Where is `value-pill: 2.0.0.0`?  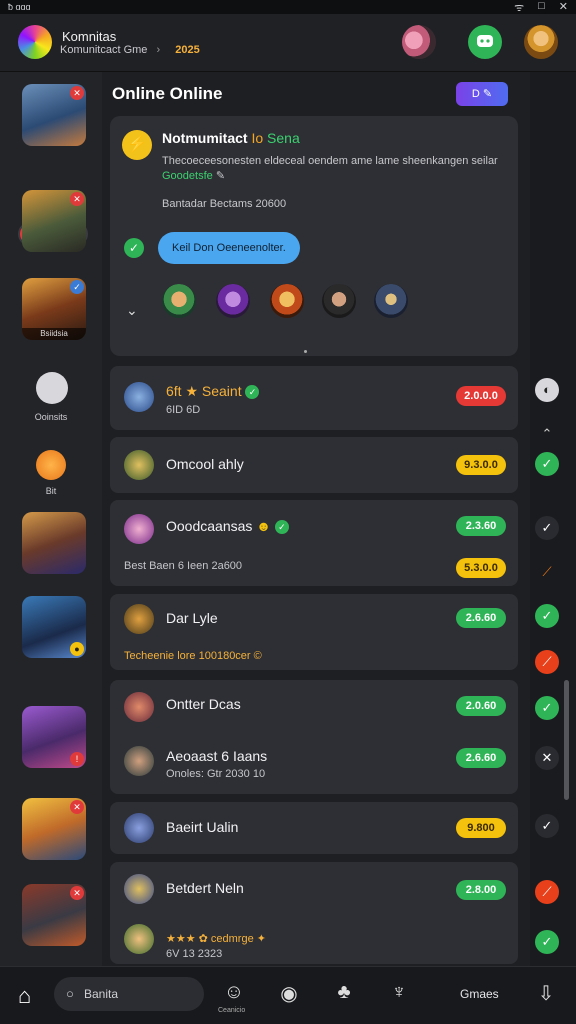 value-pill: 2.0.0.0 is located at coordinates (481, 396).